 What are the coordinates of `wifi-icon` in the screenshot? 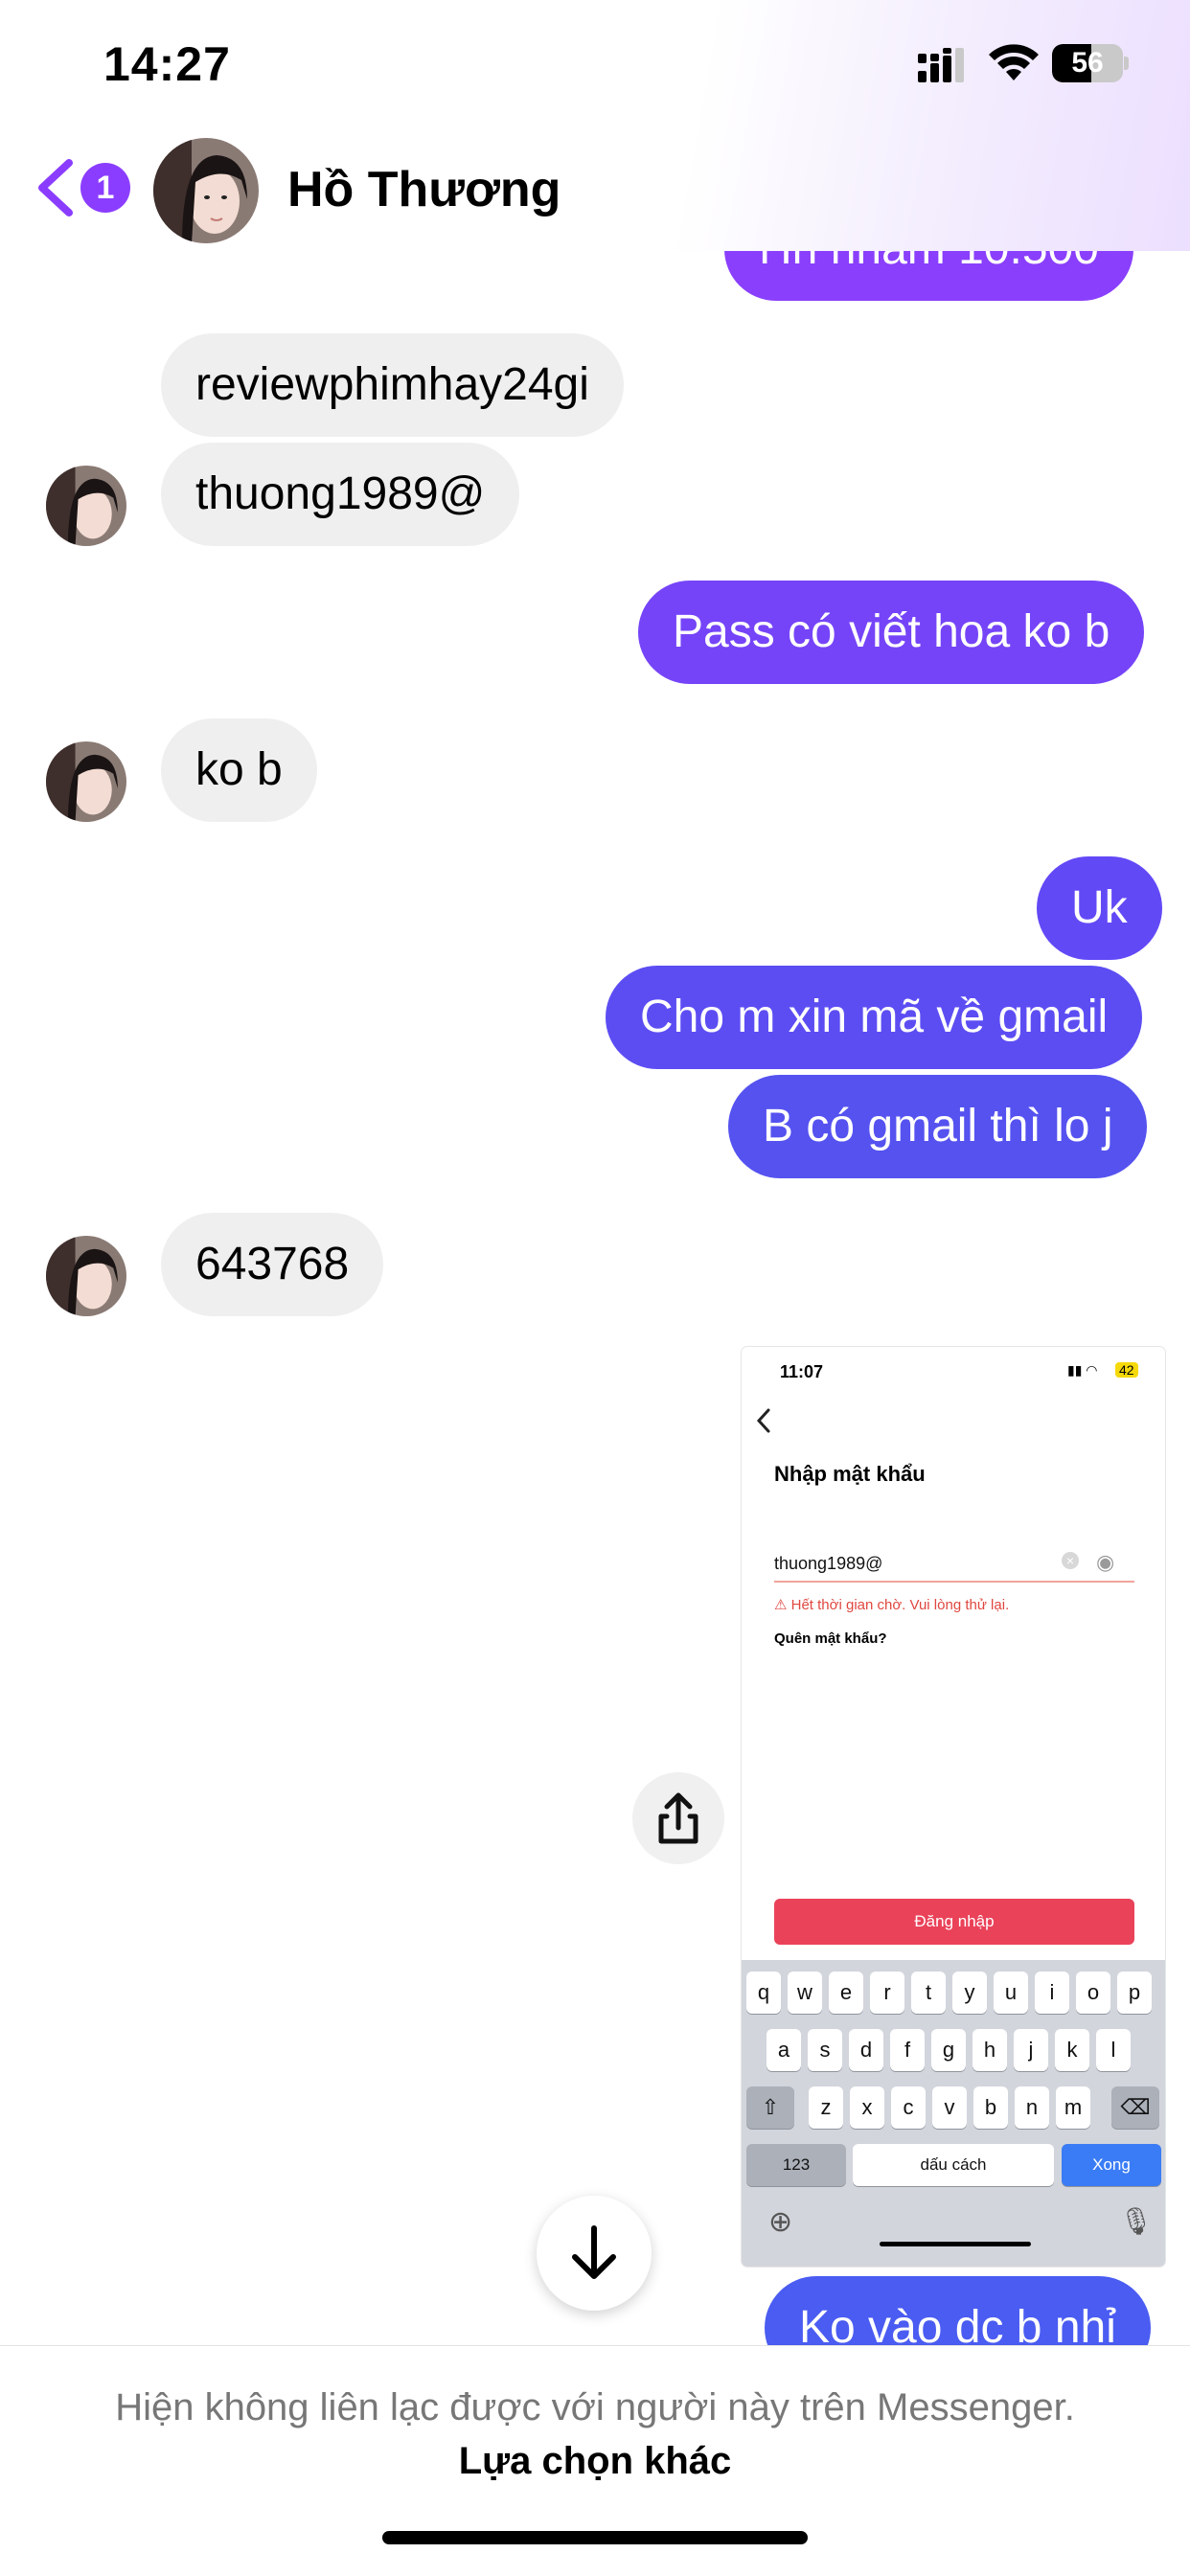 It's located at (1014, 62).